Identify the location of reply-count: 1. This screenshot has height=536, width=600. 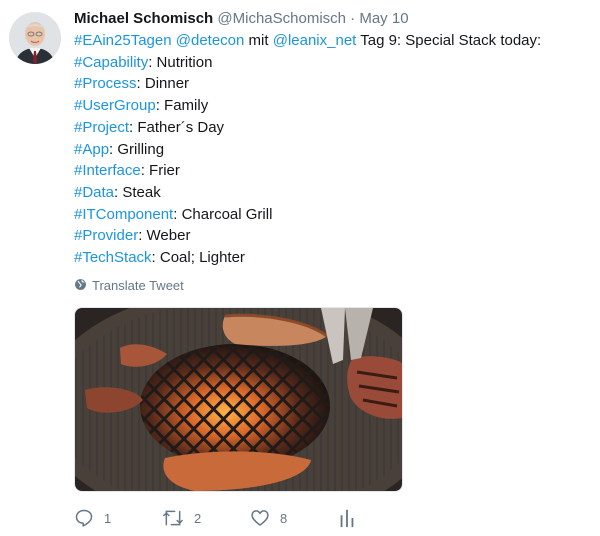
(108, 518).